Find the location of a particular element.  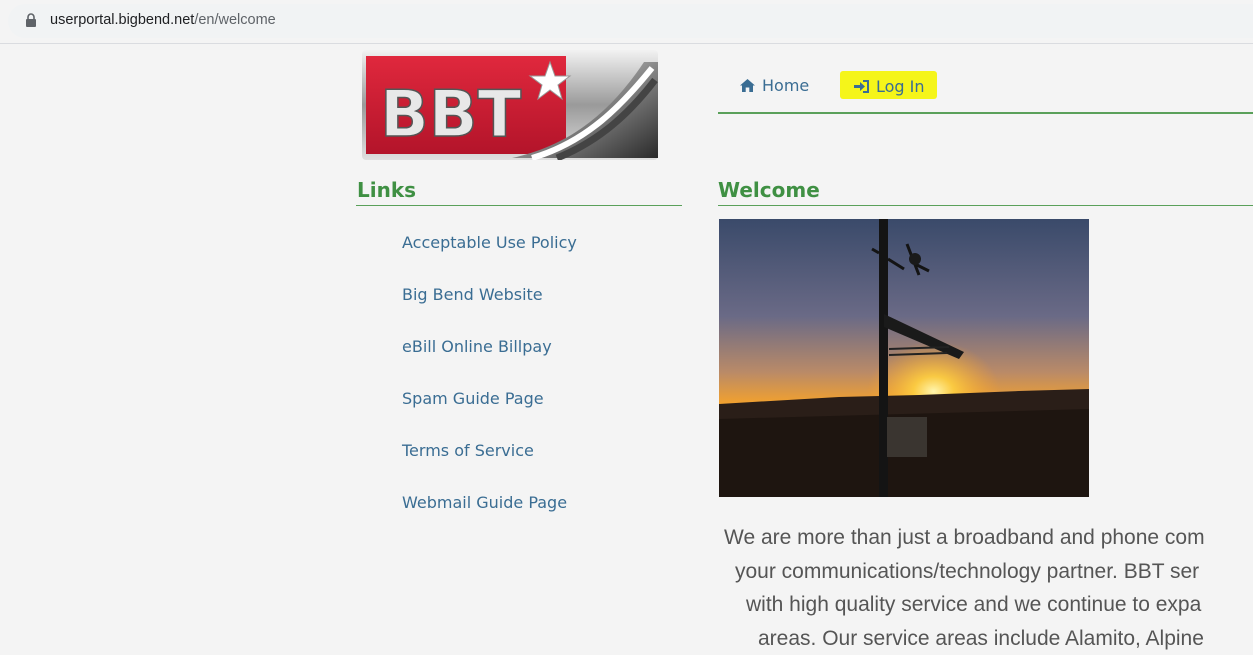

welcome-heading: Welcome is located at coordinates (769, 190).